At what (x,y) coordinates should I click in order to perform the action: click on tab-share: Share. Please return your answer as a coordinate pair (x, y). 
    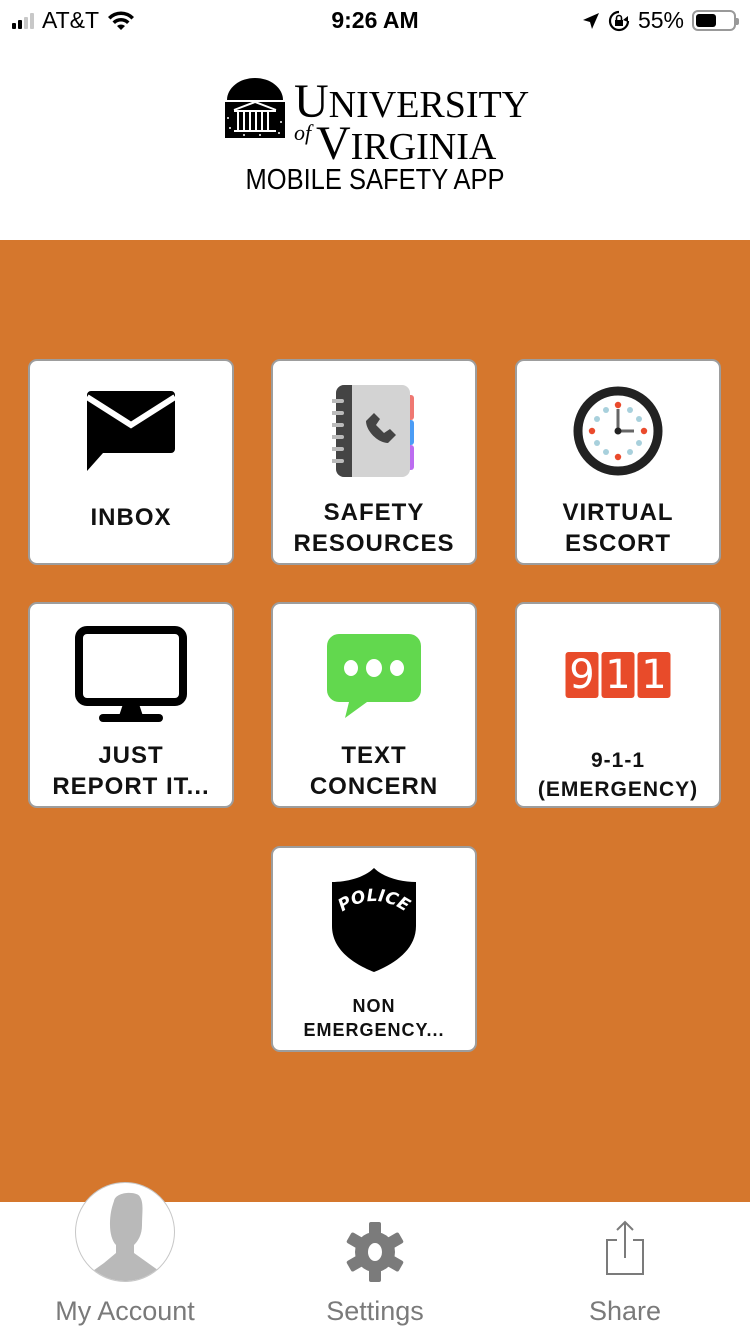
    Looking at the image, I should click on (625, 1268).